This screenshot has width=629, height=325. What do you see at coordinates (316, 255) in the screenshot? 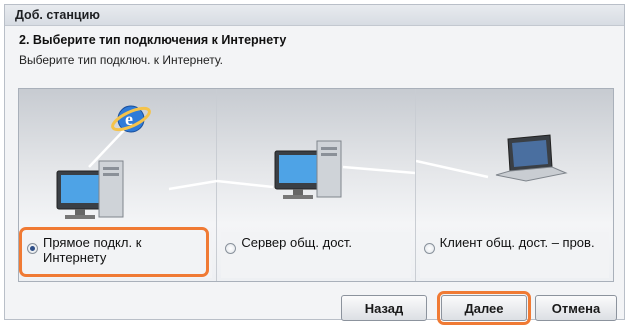
I see `option-server-label-box: Сервер общ. дост.` at bounding box center [316, 255].